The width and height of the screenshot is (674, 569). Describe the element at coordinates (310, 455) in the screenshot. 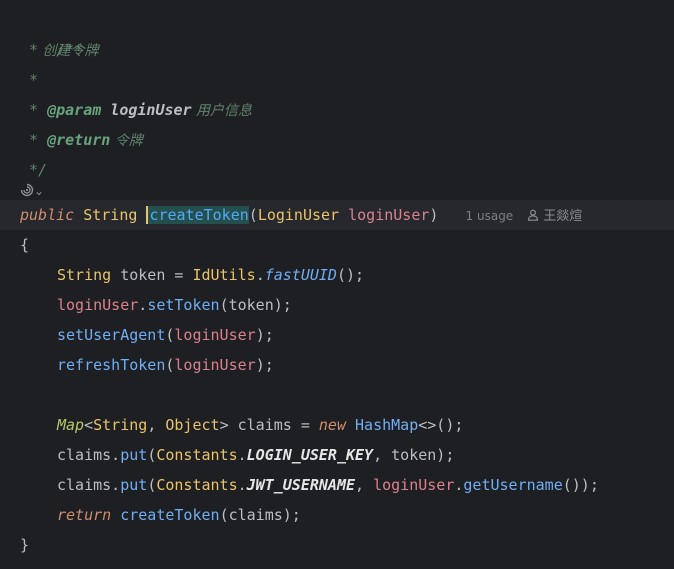

I see `const-login-user-key: LOGIN_USER_KEY` at that location.